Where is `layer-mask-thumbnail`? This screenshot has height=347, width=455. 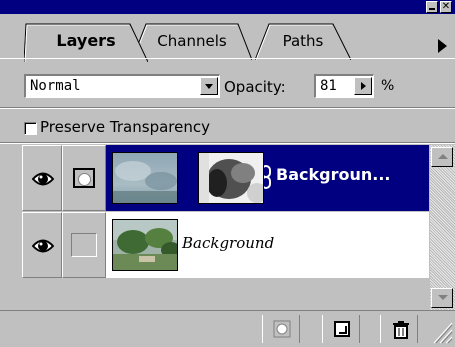
layer-mask-thumbnail is located at coordinates (231, 178).